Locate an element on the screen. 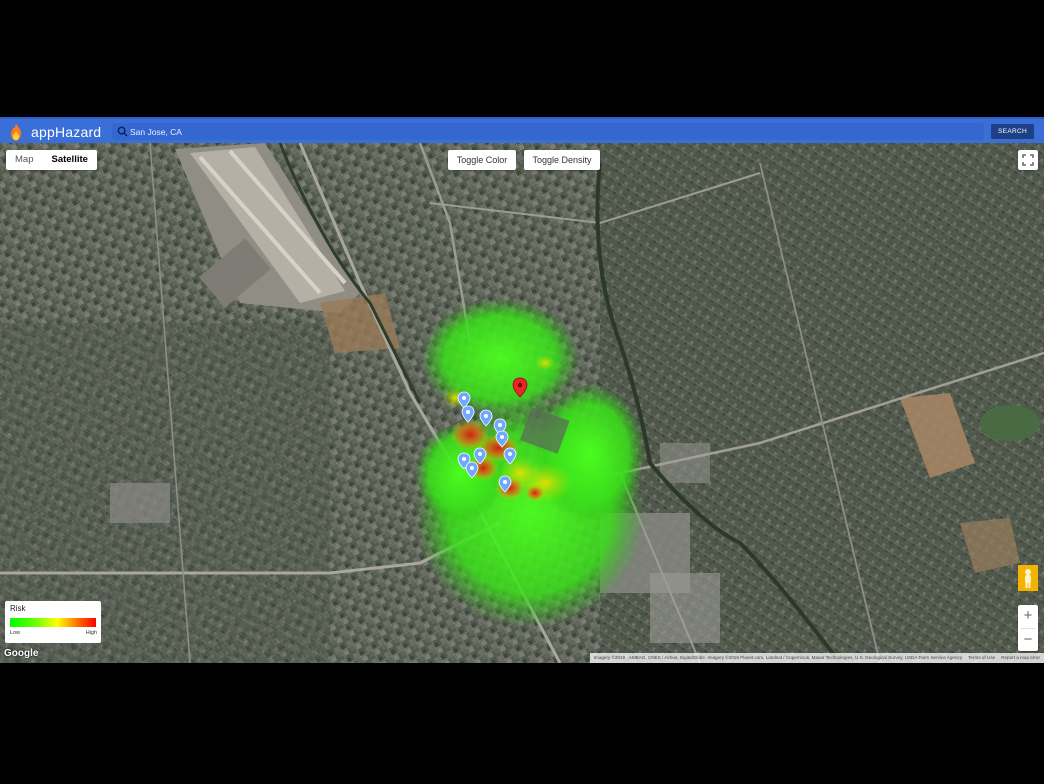 This screenshot has width=1044, height=784. fullscreen-icon is located at coordinates (1028, 160).